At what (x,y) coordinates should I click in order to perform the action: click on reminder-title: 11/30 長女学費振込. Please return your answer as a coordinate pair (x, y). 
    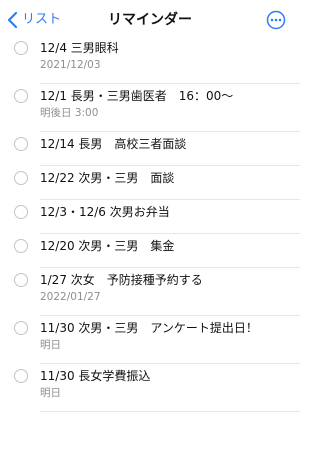
    Looking at the image, I should click on (95, 376).